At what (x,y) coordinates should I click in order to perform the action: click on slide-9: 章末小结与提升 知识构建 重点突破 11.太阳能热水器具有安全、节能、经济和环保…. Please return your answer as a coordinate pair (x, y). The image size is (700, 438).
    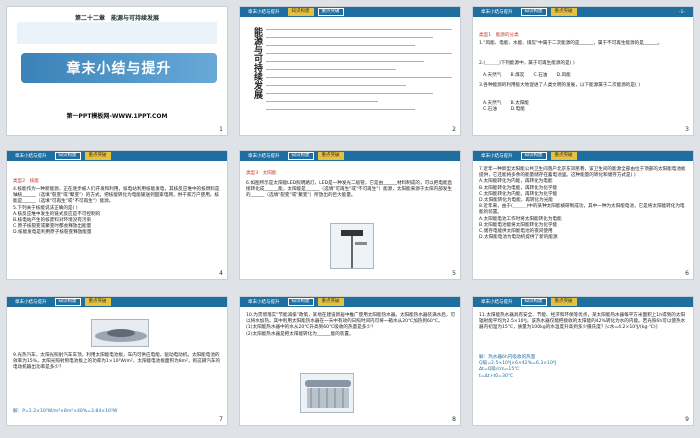
    Looking at the image, I should click on (583, 361).